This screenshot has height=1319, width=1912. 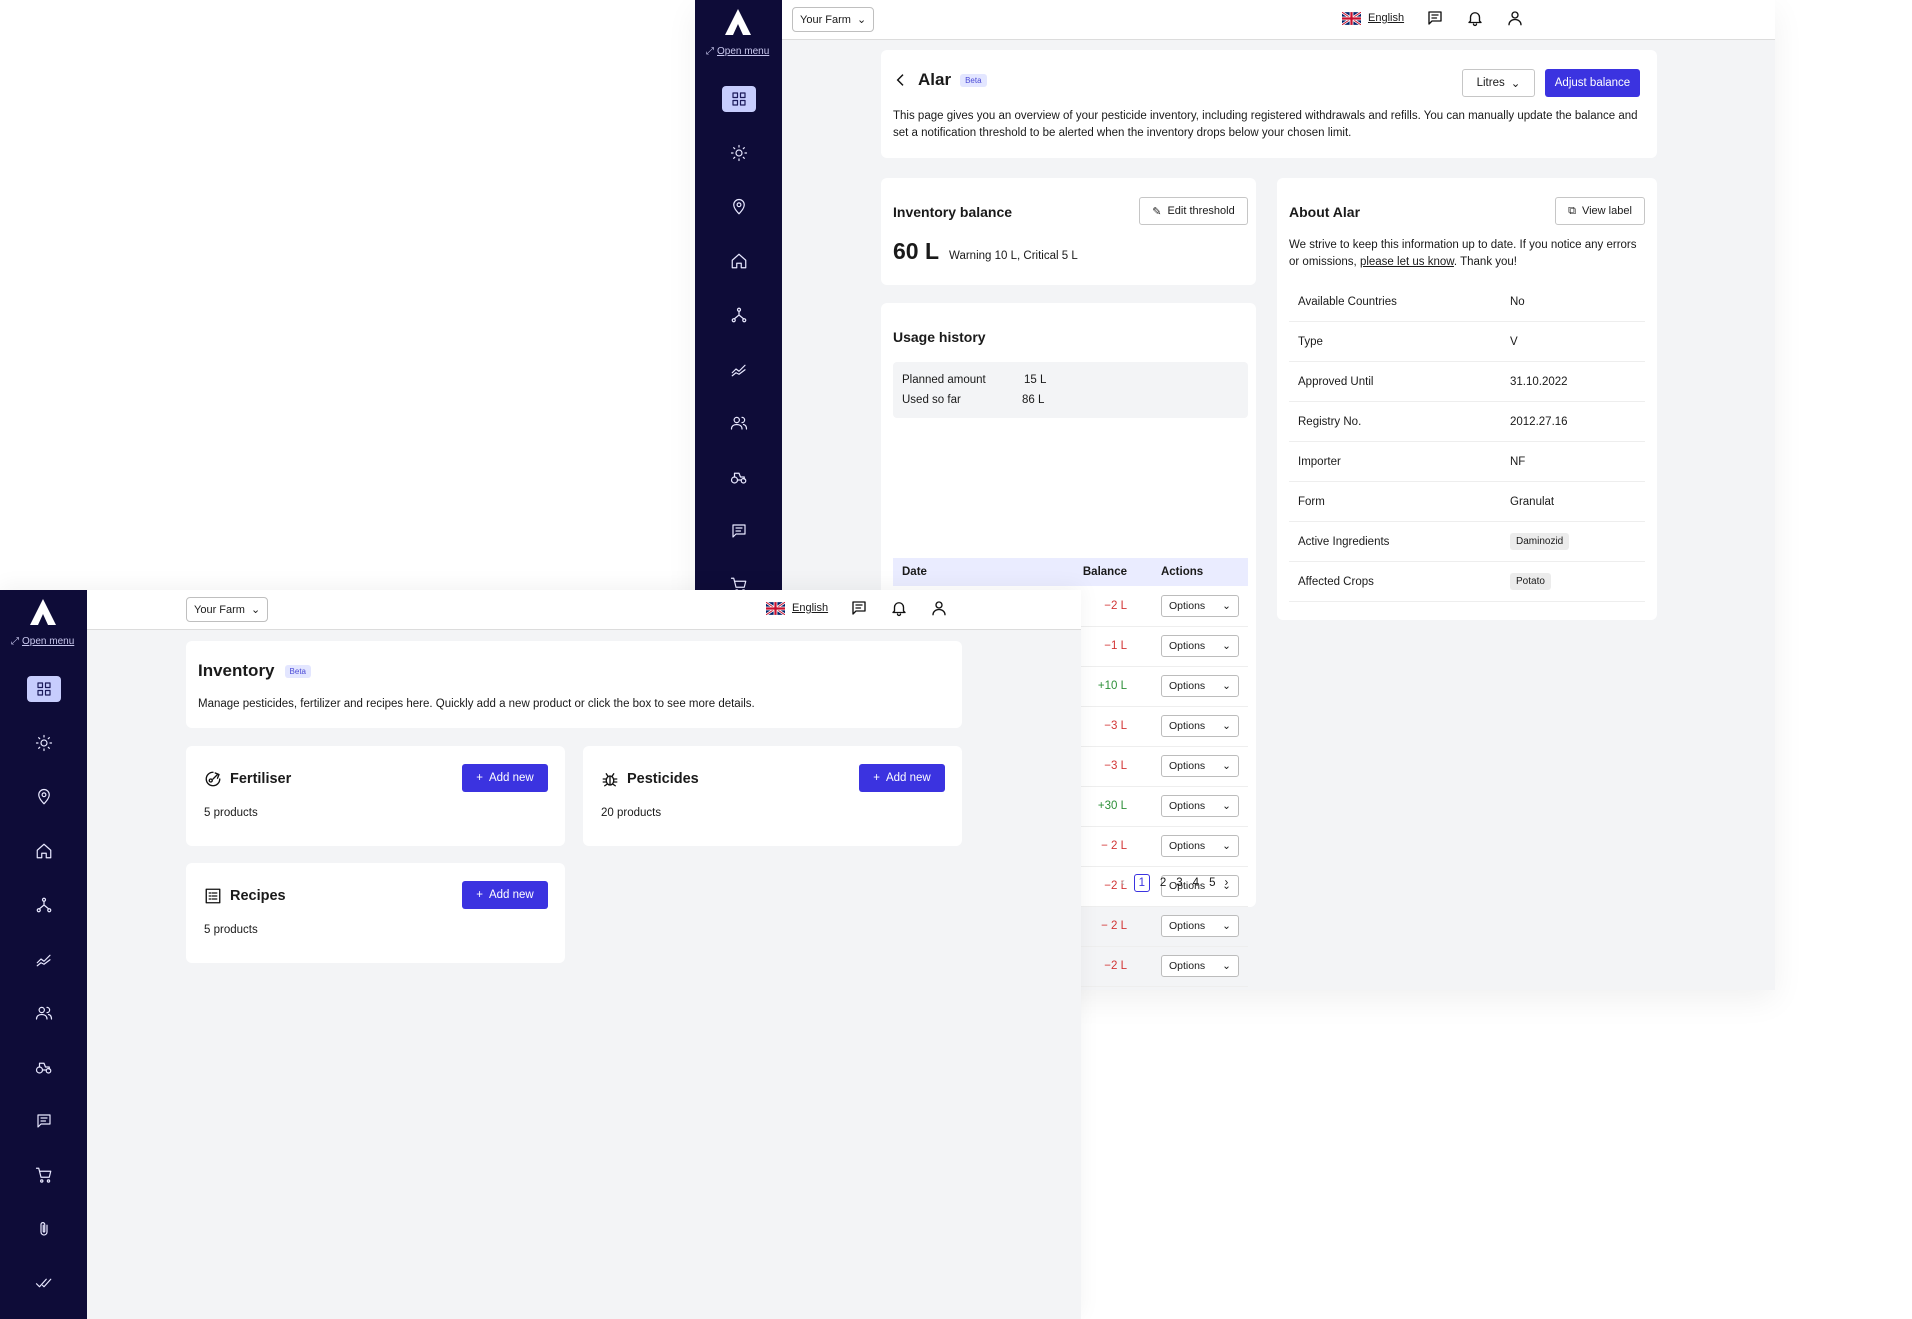 I want to click on paperclip-icon, so click(x=43, y=1229).